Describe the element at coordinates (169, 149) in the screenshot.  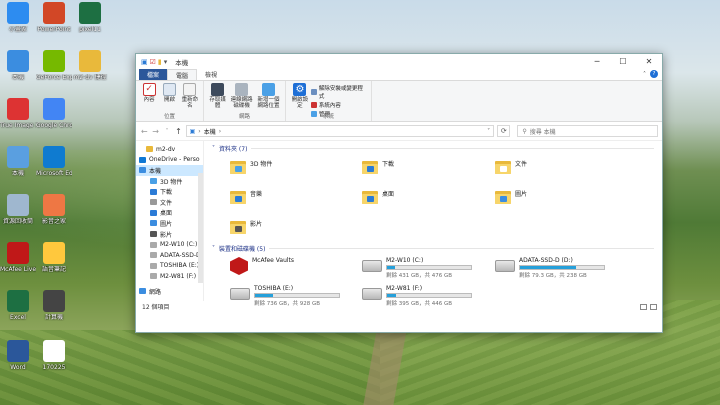
I see `nav-item: m2-dv` at that location.